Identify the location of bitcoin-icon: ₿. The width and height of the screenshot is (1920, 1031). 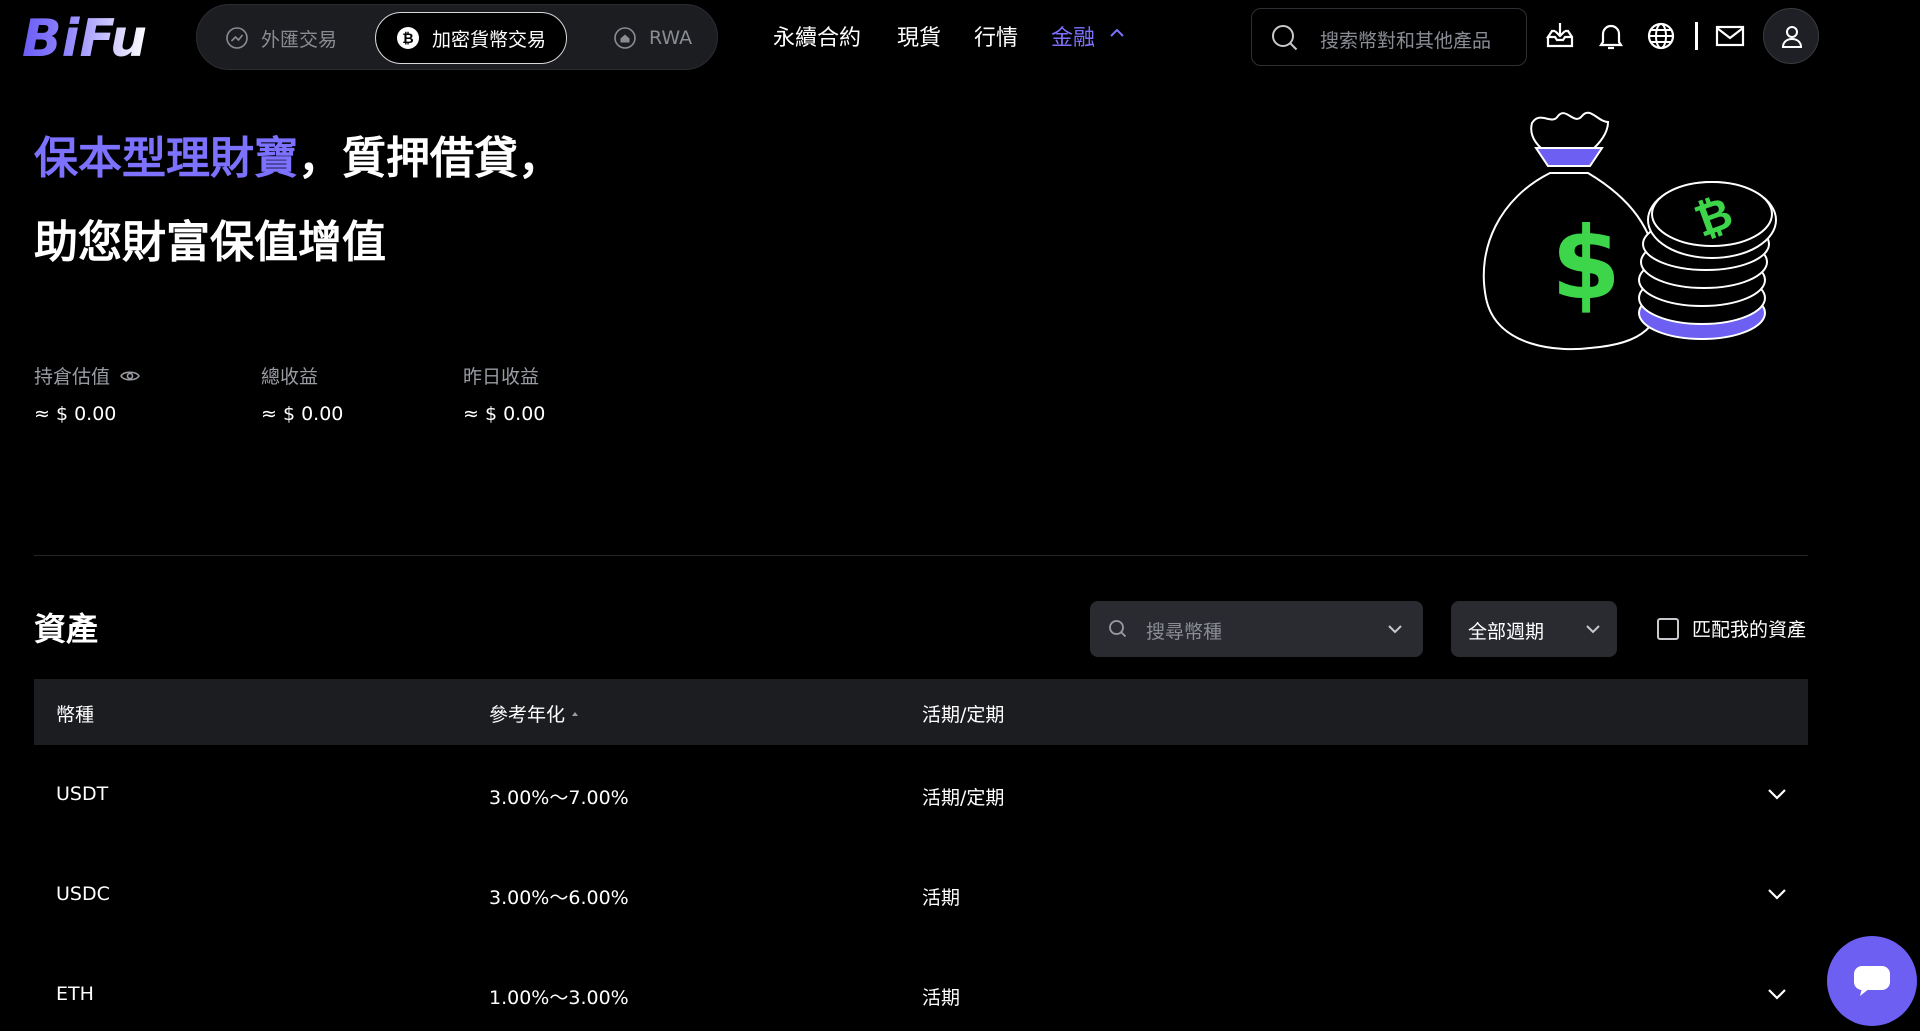
(408, 38).